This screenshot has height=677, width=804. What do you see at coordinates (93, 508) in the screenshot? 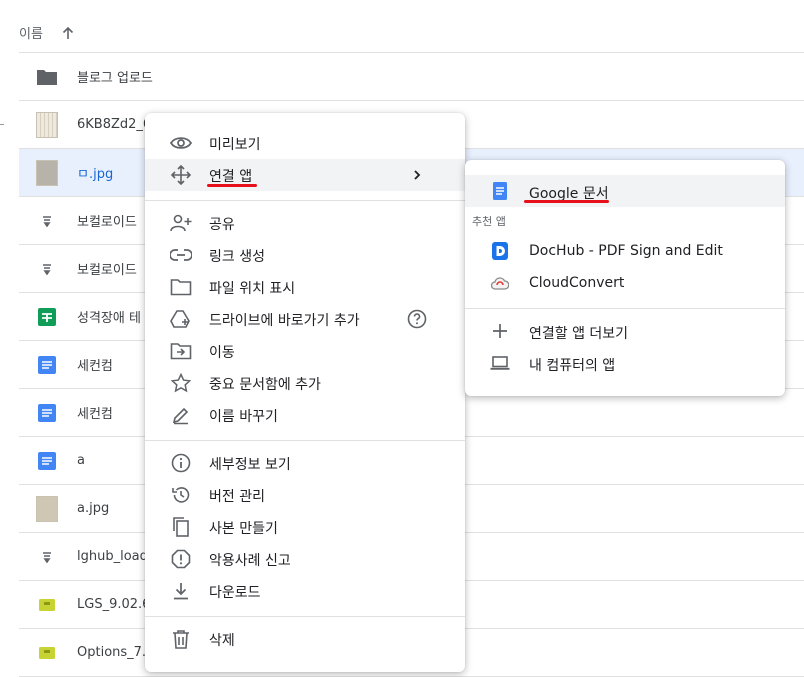
I see `file-name: a.jpg` at bounding box center [93, 508].